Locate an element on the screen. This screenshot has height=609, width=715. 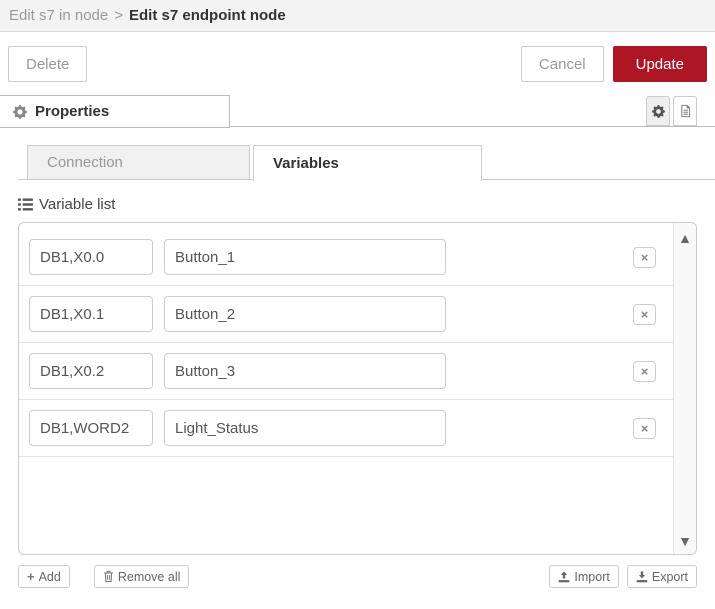
plus-icon: + is located at coordinates (31, 576).